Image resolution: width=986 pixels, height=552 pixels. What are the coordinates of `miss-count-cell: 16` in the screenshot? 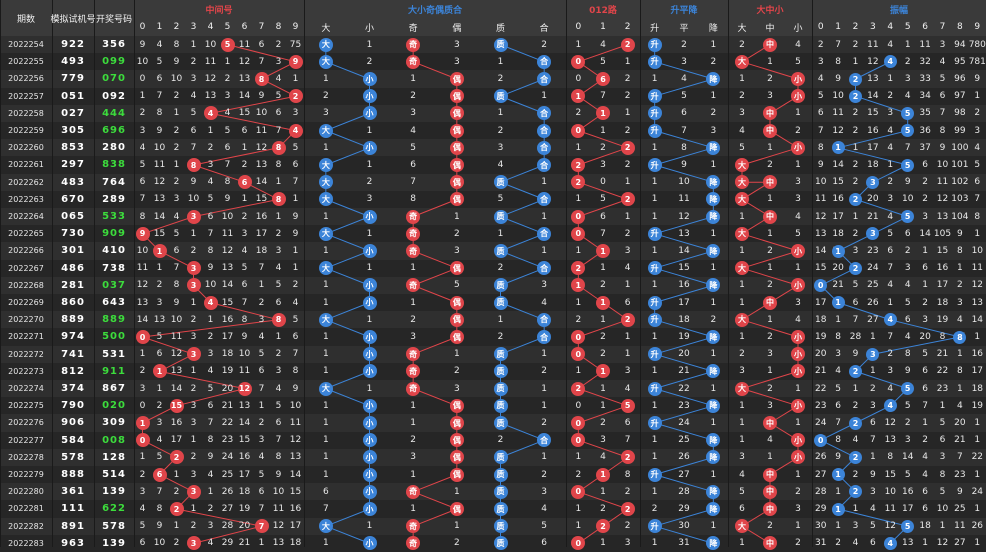 It's located at (261, 216).